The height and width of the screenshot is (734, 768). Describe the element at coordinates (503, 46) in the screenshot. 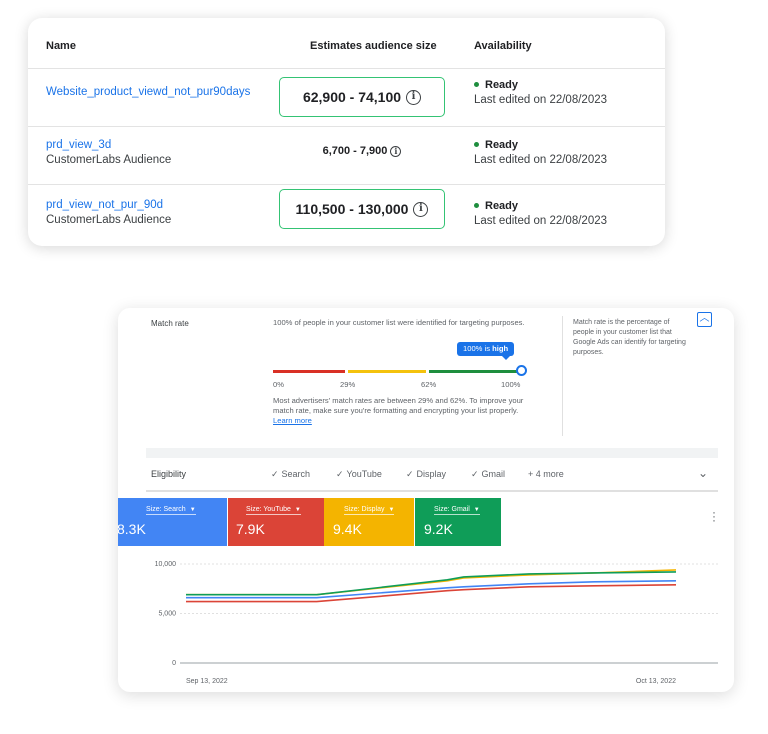

I see `column-header-availability: Availability` at that location.